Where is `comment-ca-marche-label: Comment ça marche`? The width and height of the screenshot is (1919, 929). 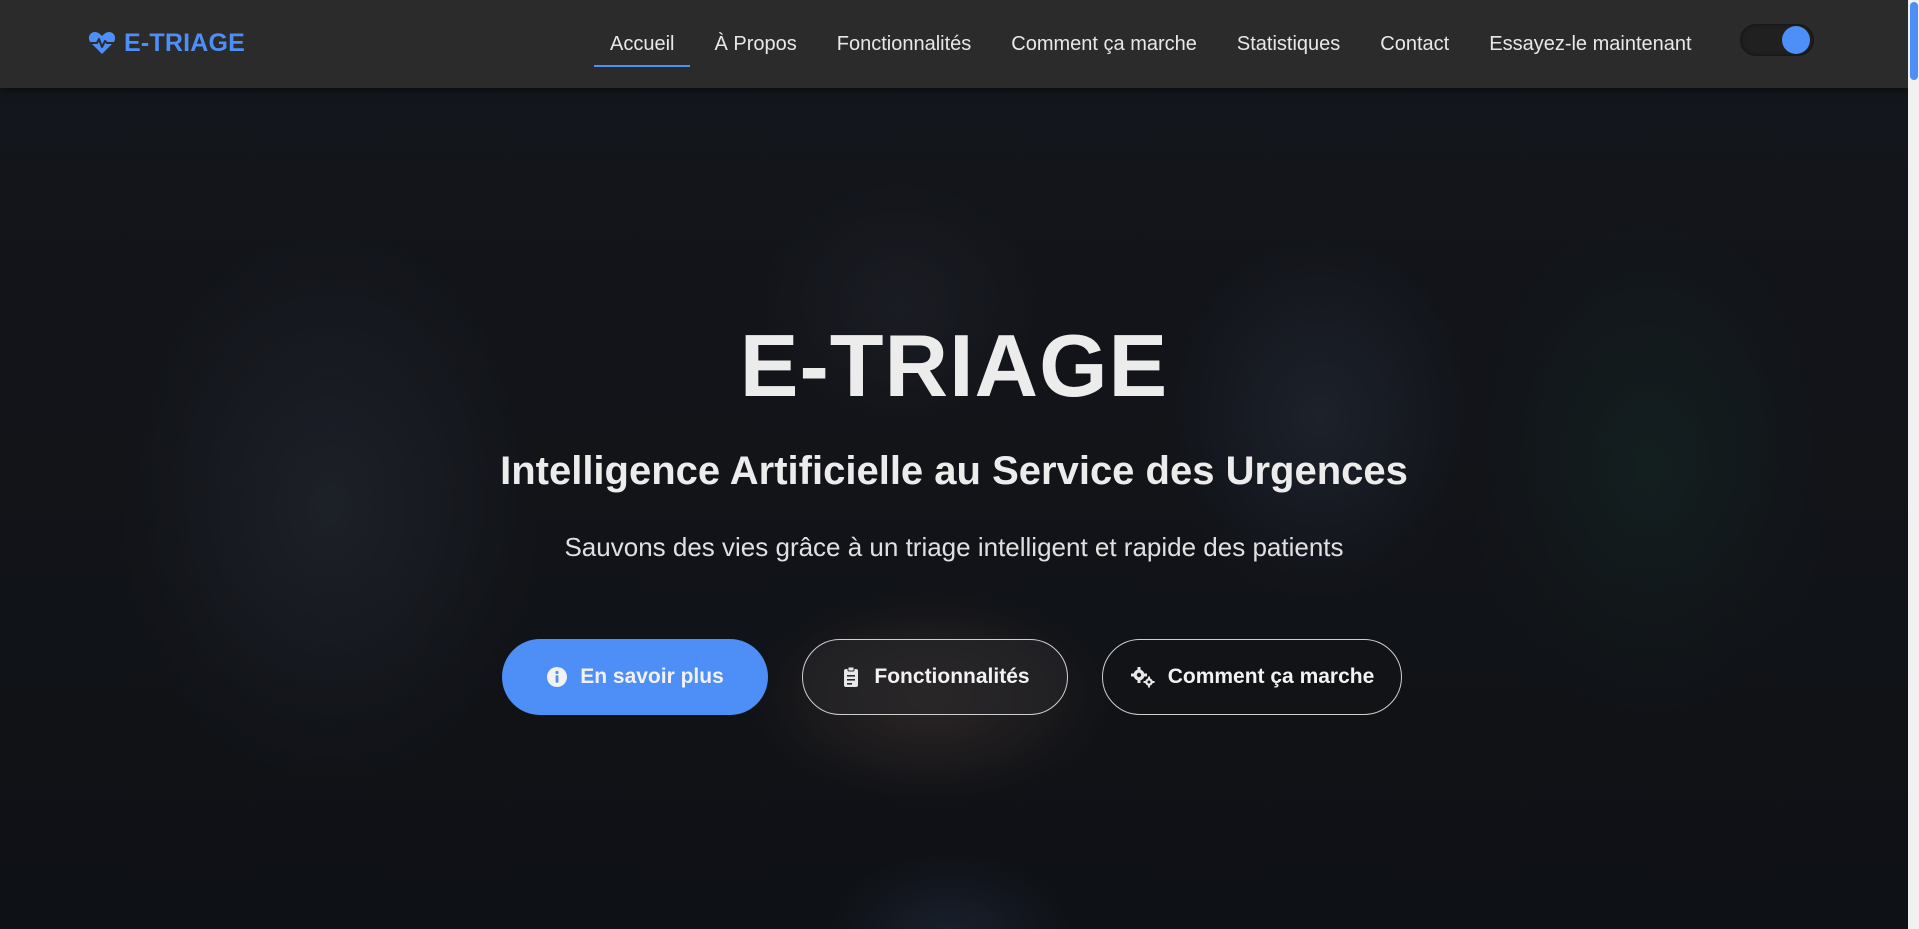 comment-ca-marche-label: Comment ça marche is located at coordinates (1271, 676).